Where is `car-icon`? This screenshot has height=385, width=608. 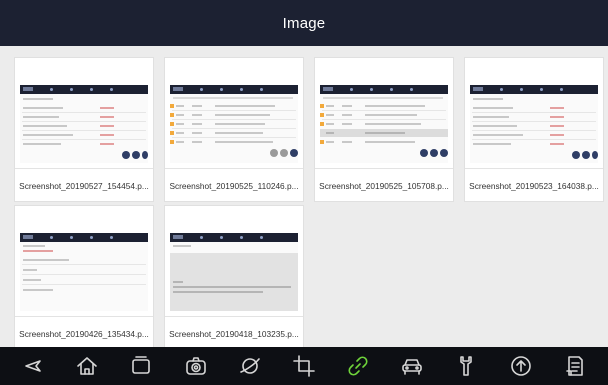 car-icon is located at coordinates (412, 366).